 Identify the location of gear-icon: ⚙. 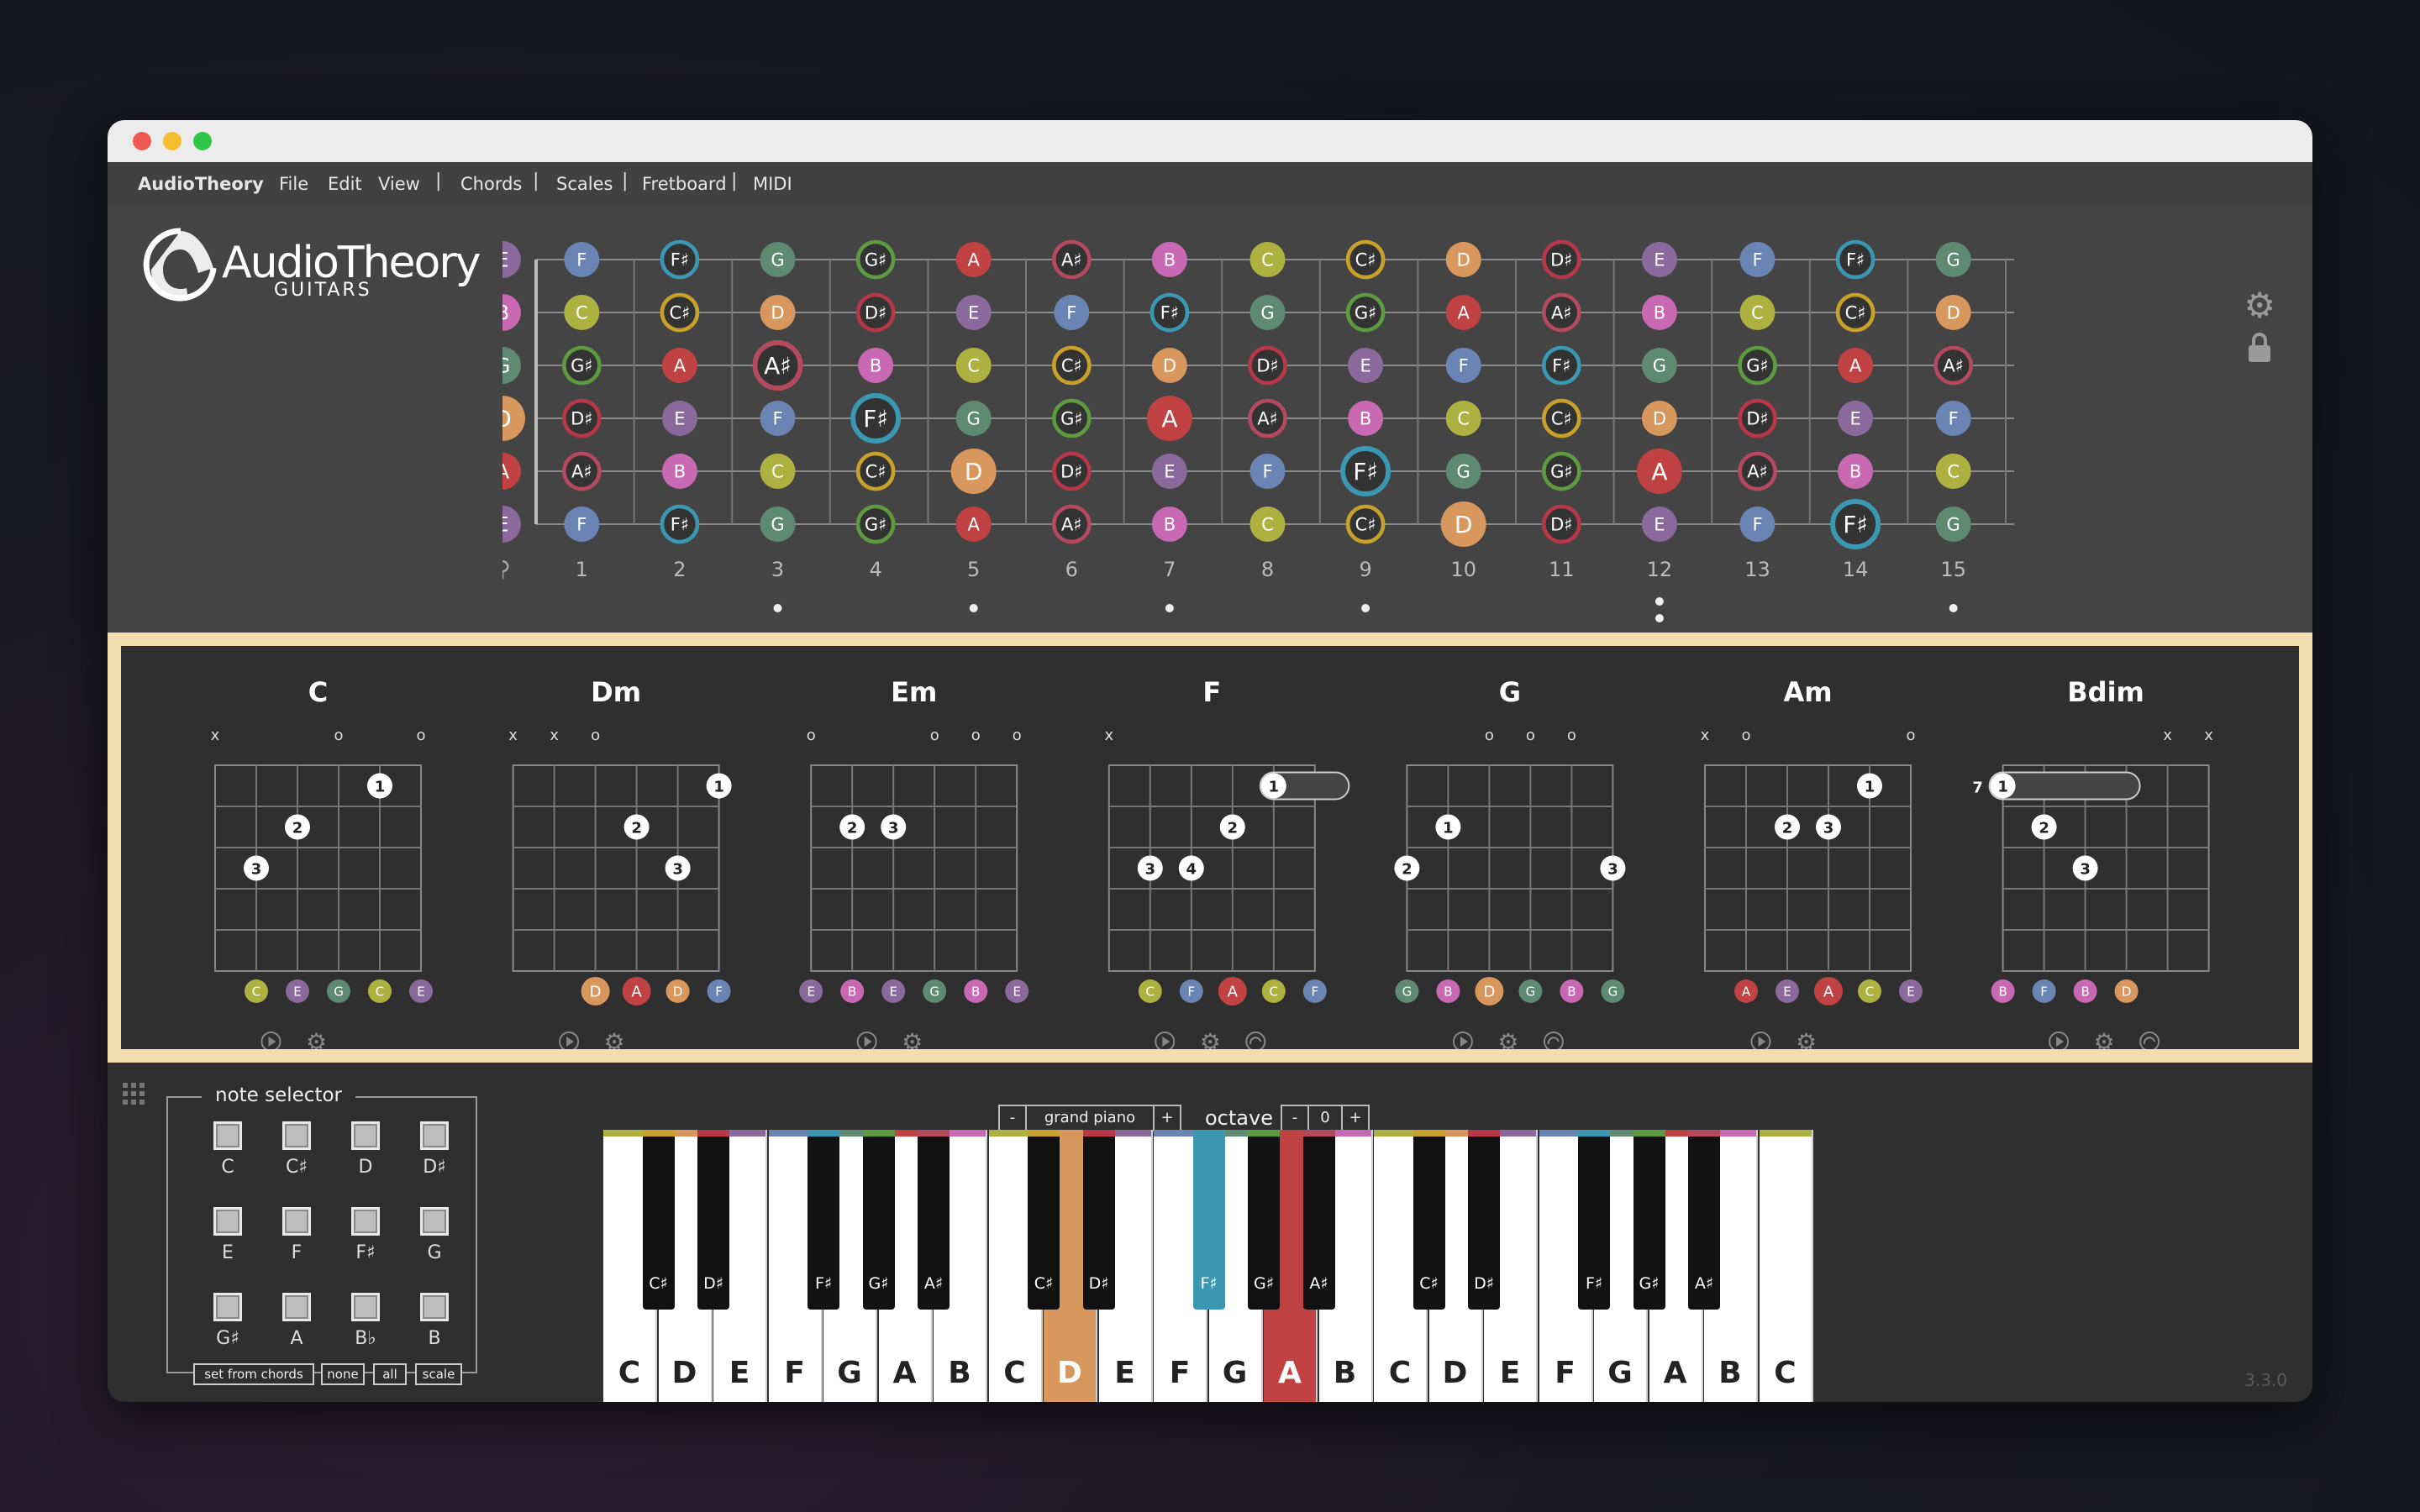
(2260, 305).